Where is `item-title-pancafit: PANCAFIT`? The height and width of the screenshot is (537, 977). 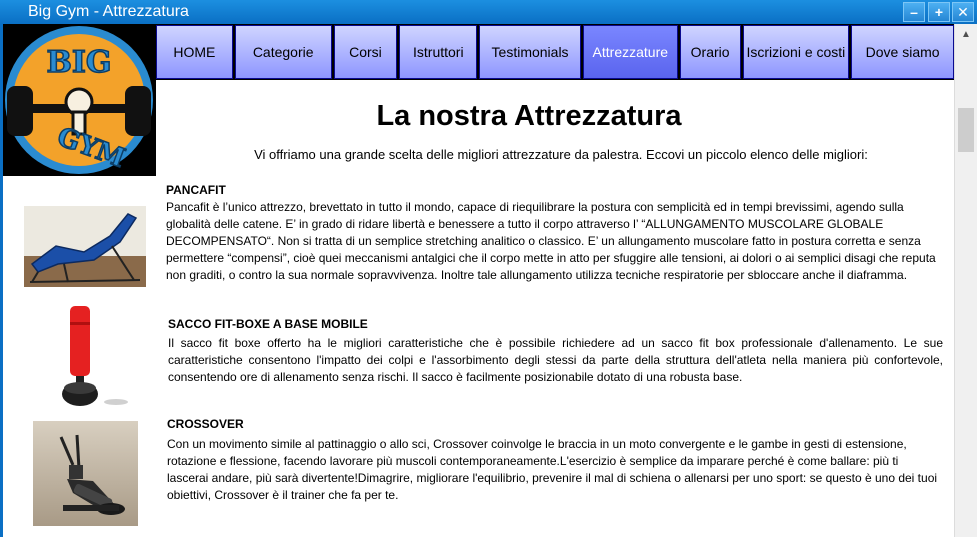 item-title-pancafit: PANCAFIT is located at coordinates (196, 190).